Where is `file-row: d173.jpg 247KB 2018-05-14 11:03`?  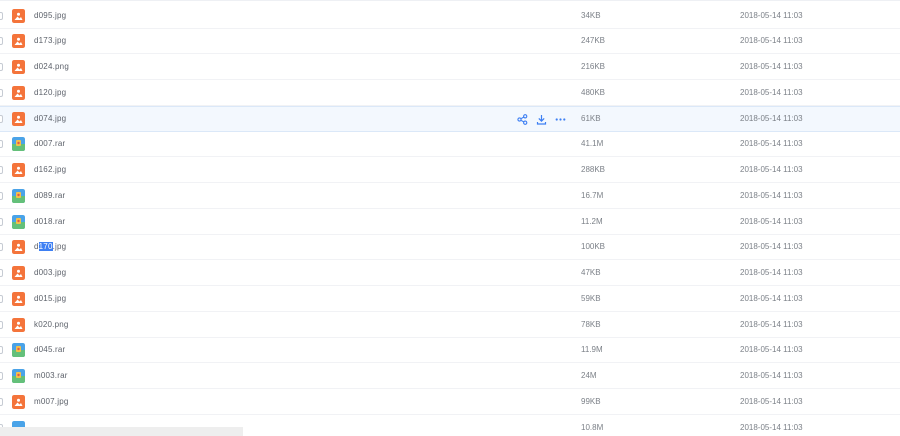
file-row: d173.jpg 247KB 2018-05-14 11:03 is located at coordinates (450, 41).